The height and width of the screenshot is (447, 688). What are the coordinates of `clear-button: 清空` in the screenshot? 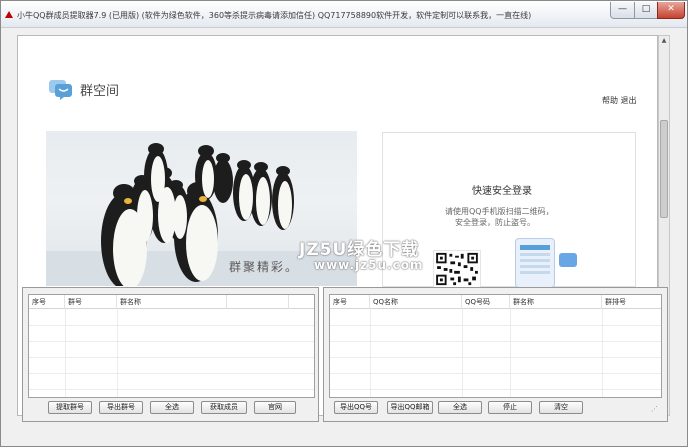 It's located at (561, 407).